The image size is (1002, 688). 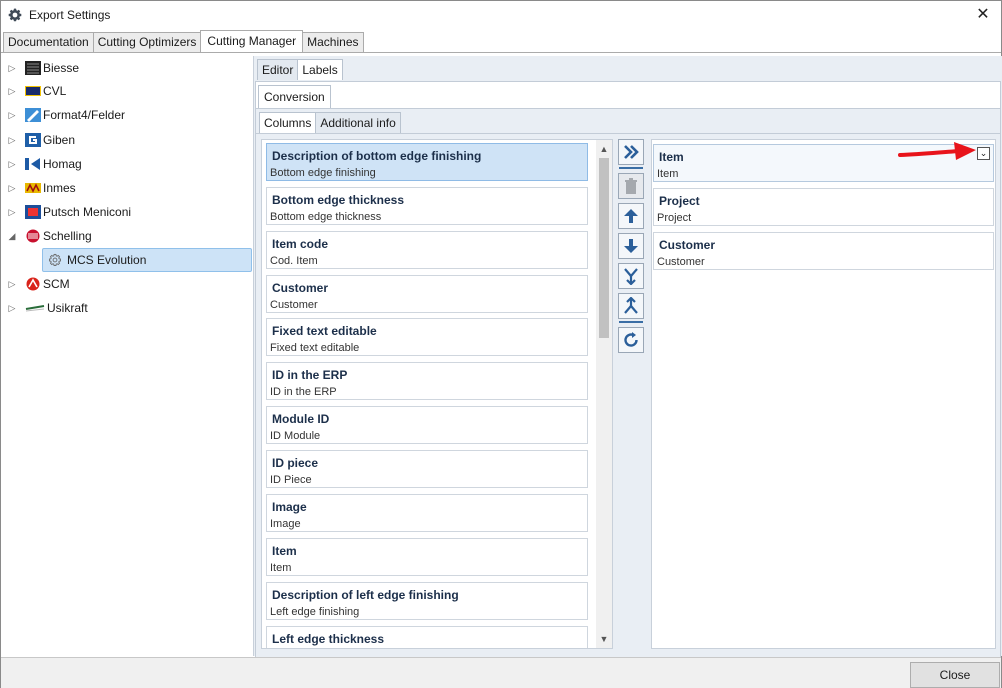 I want to click on list-item: Project Project, so click(x=823, y=207).